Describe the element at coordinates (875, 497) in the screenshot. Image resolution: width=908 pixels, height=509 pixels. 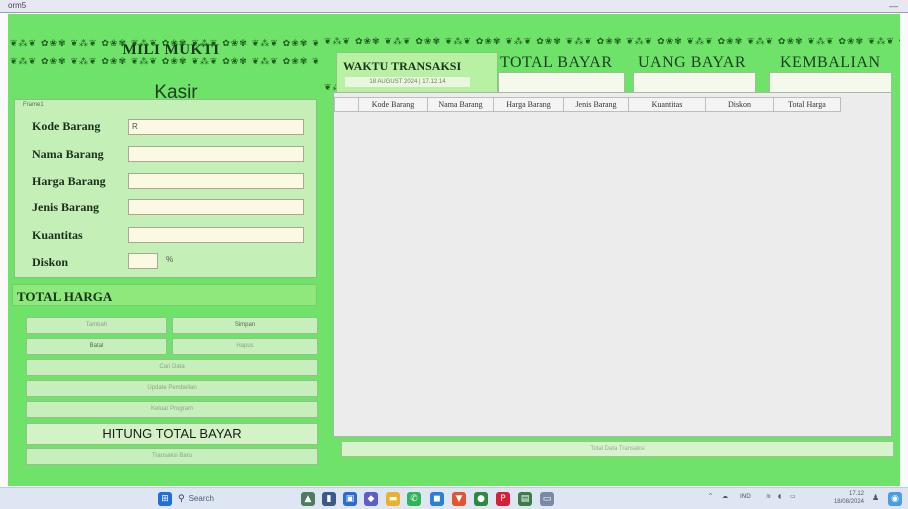
I see `notification-bell-icon: ♟` at that location.